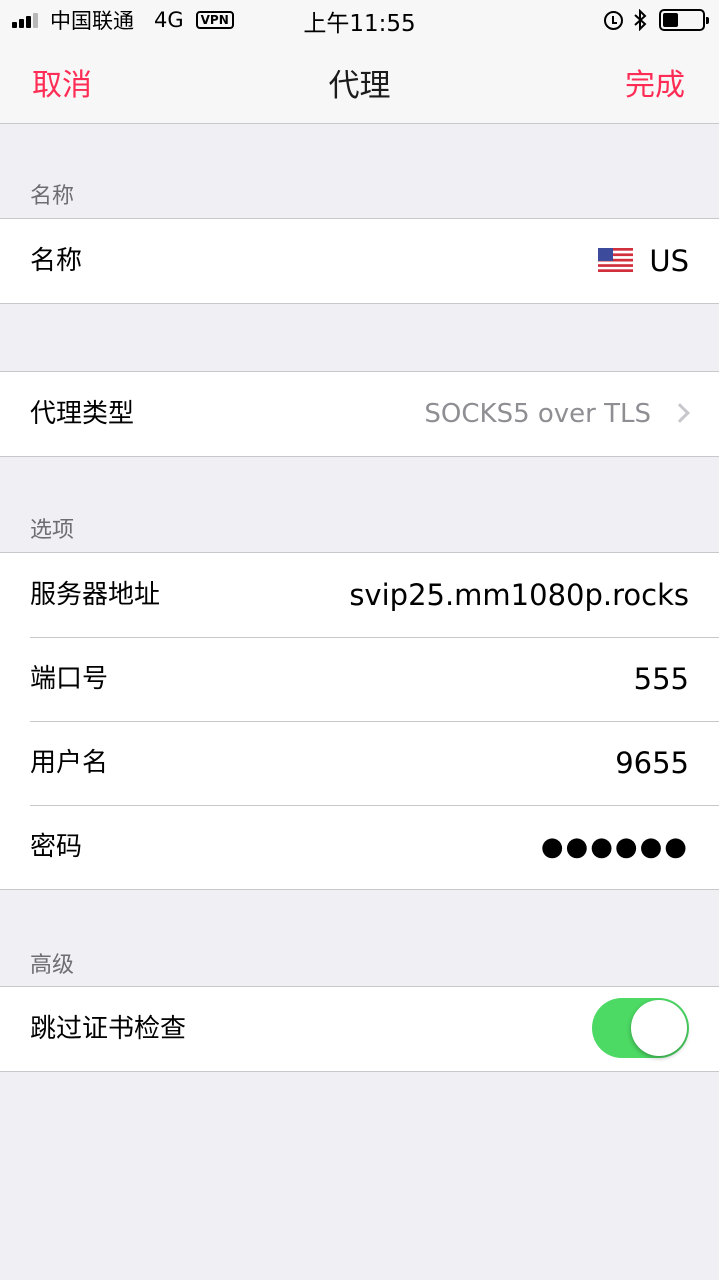 This screenshot has height=1280, width=719. What do you see at coordinates (680, 413) in the screenshot?
I see `chevron-right-icon` at bounding box center [680, 413].